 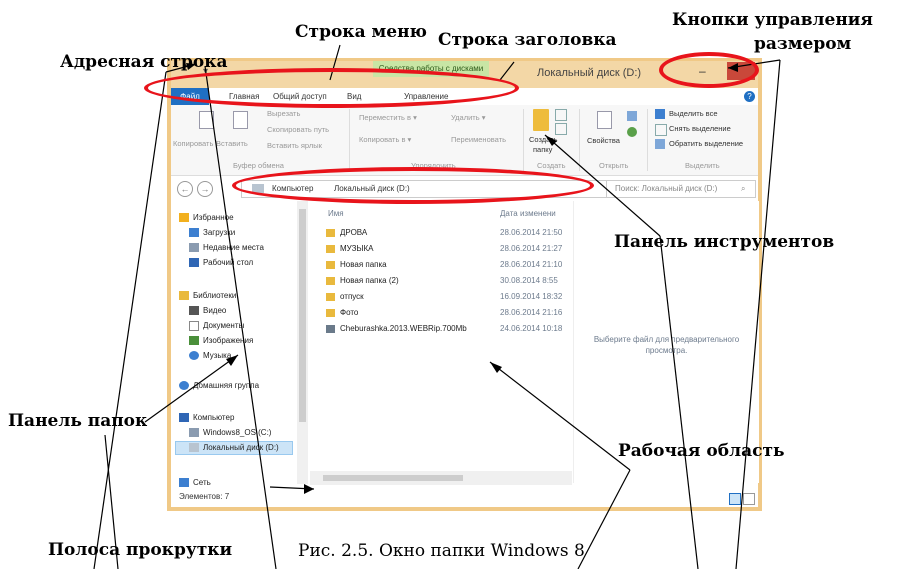 I want to click on figure-caption: Рис. 2.5. Окно папки Windows 8, so click(x=441, y=551).